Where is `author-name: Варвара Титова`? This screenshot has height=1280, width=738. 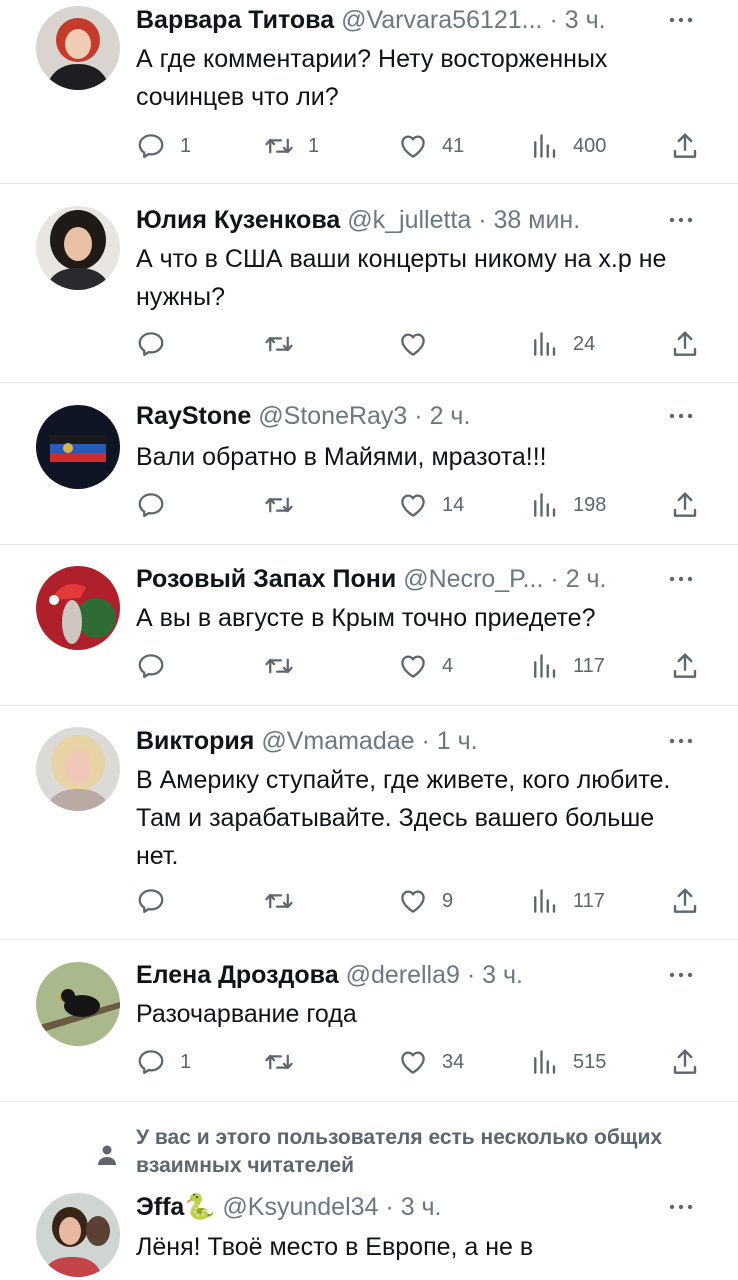 author-name: Варвара Титова is located at coordinates (235, 20).